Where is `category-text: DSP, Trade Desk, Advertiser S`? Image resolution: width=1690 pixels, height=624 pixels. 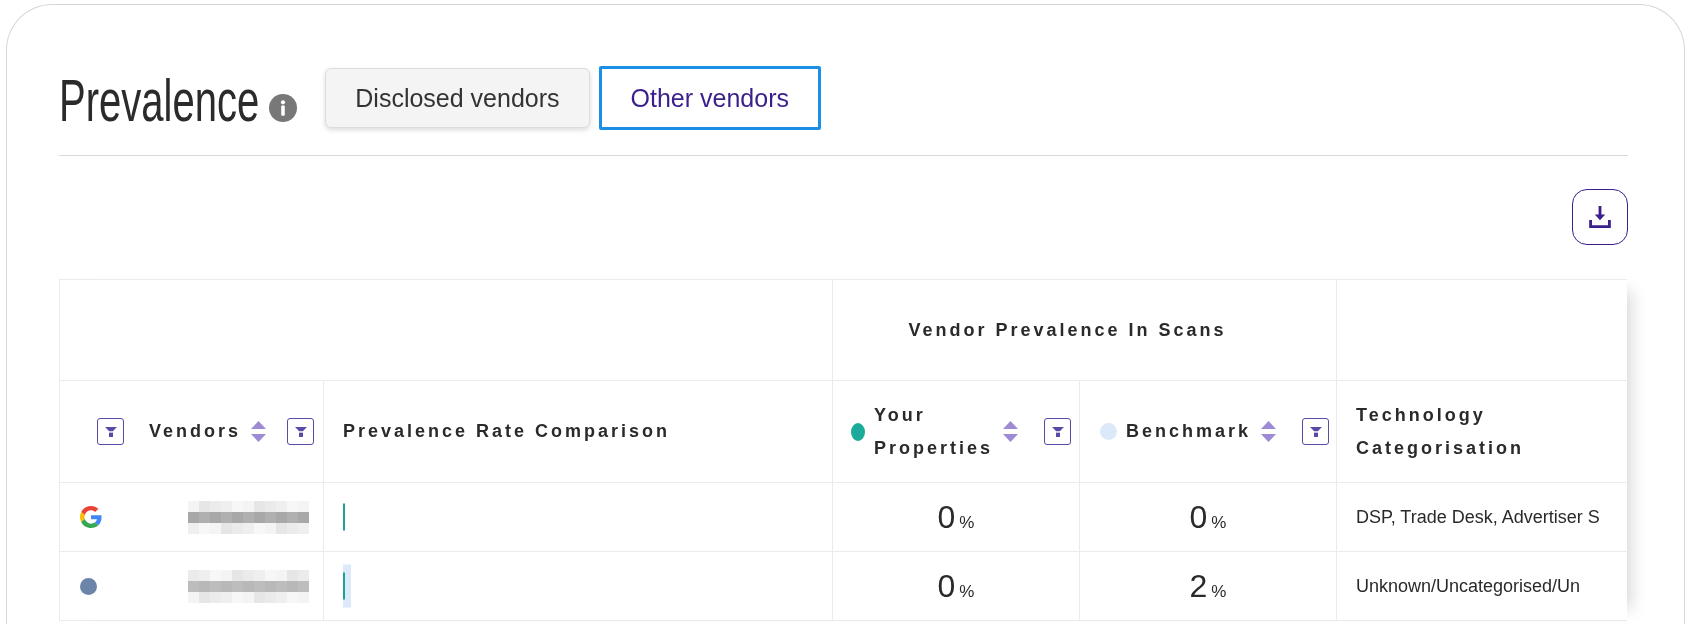
category-text: DSP, Trade Desk, Advertiser S is located at coordinates (1478, 516).